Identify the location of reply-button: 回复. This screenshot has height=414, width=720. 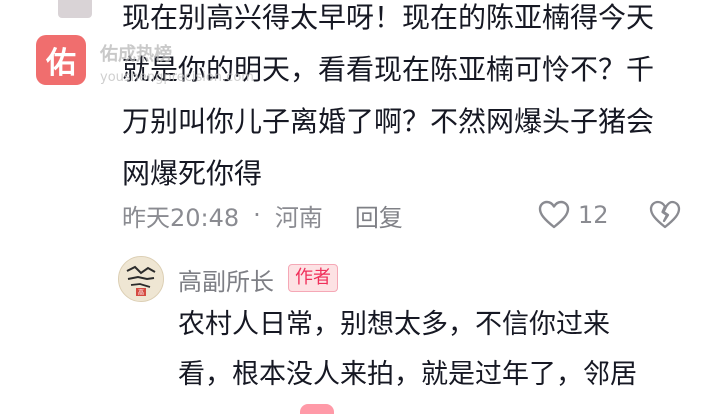
(379, 215).